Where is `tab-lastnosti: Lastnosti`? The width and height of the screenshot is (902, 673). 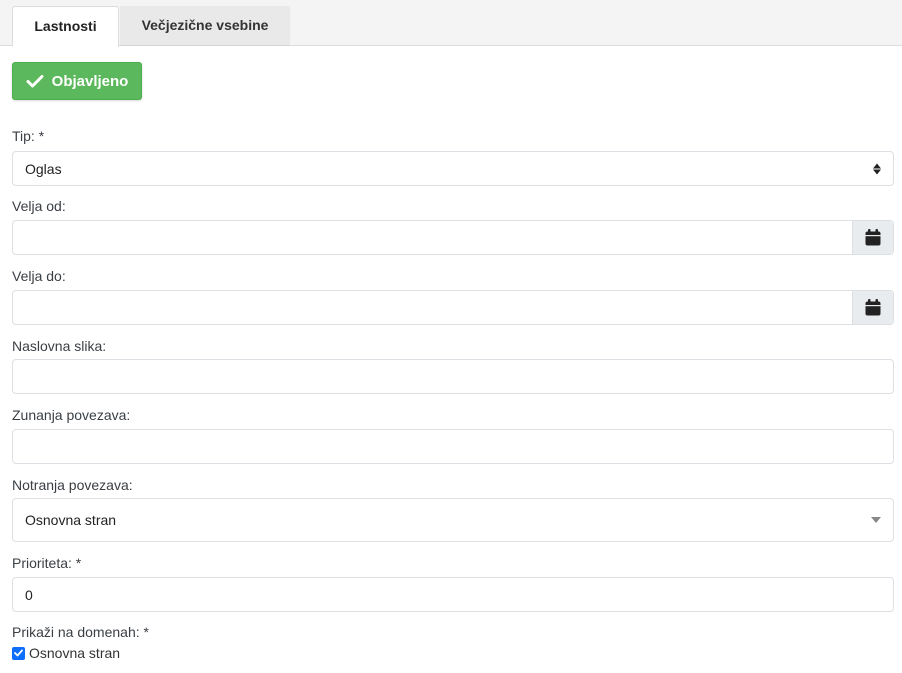 tab-lastnosti: Lastnosti is located at coordinates (65, 26).